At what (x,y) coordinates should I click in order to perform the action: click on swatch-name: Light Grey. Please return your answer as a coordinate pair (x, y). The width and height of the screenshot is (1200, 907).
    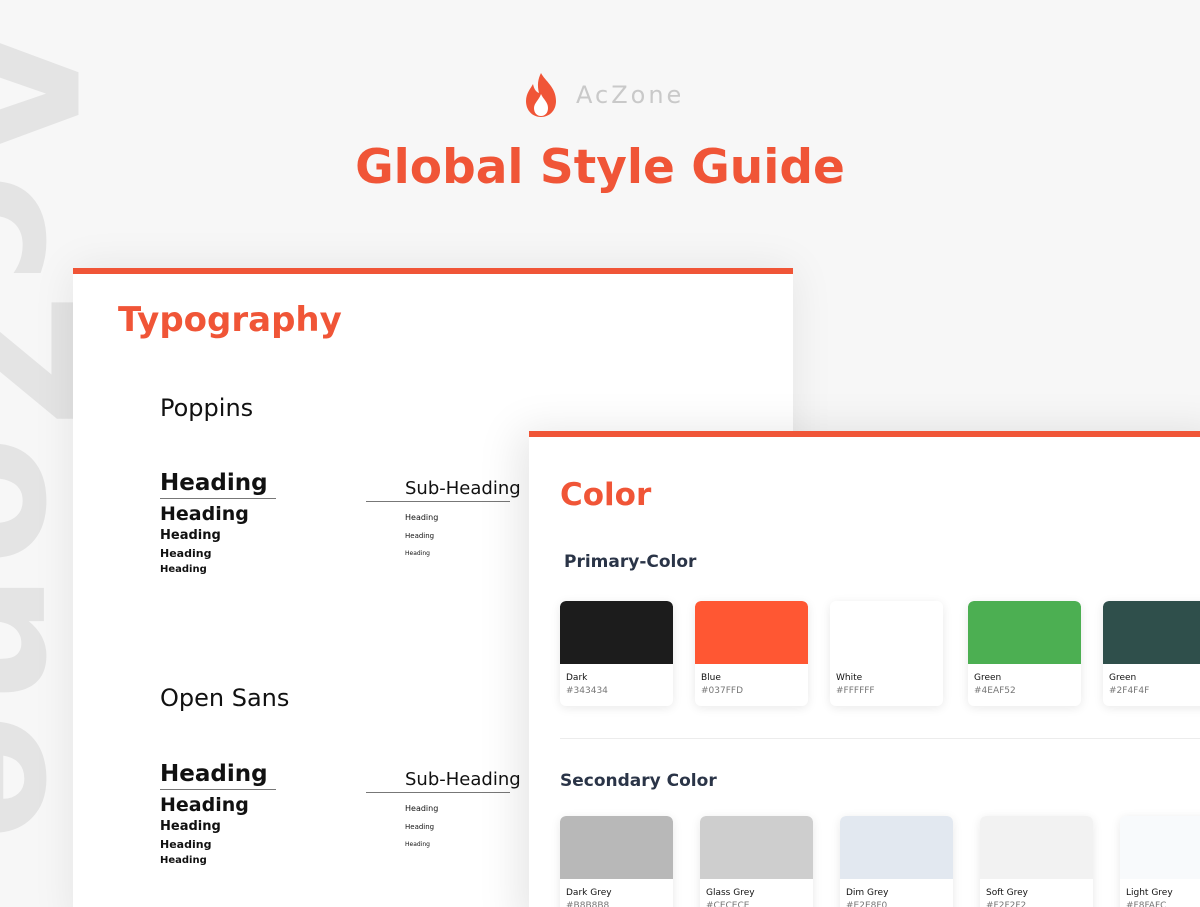
    Looking at the image, I should click on (1149, 893).